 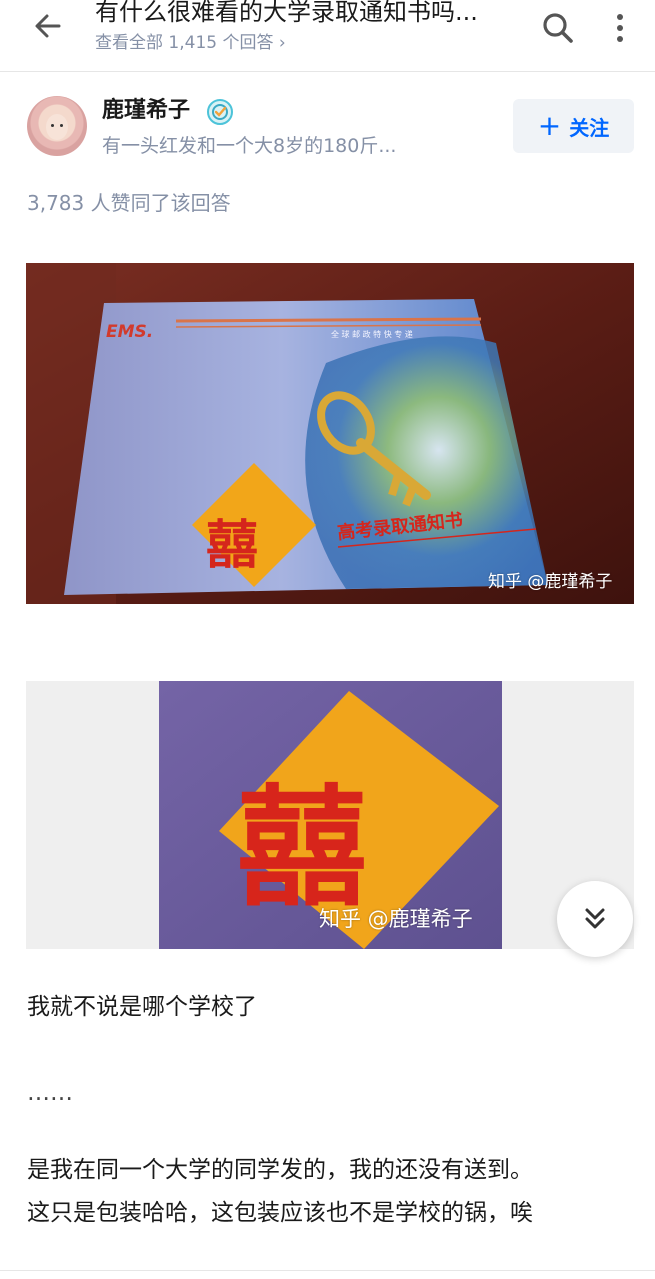 What do you see at coordinates (327, 36) in the screenshot?
I see `top-bar: 有什么很难看的大学录取通知书吗... 查看全部 1,415 个回答 ›` at bounding box center [327, 36].